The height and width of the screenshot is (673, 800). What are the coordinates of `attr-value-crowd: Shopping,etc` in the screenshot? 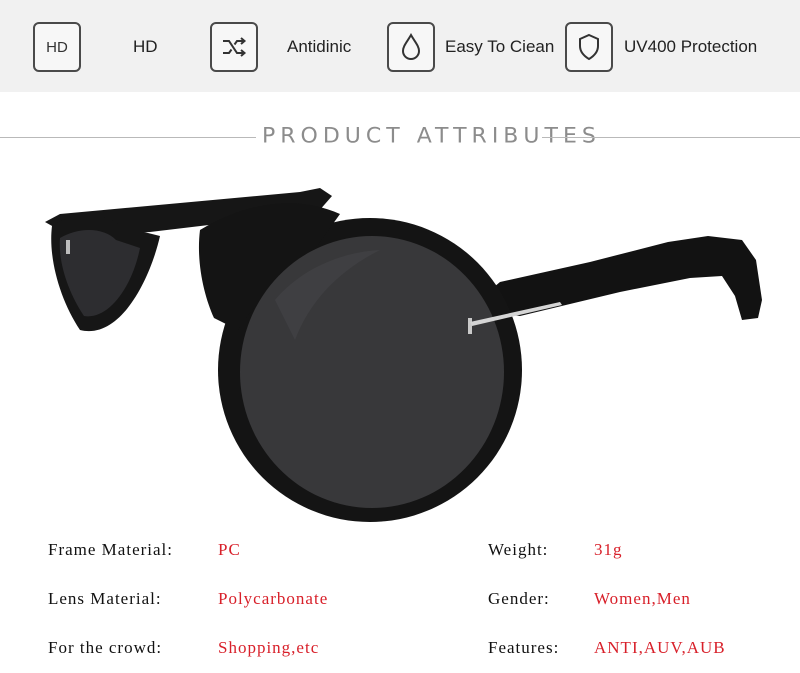 It's located at (269, 647).